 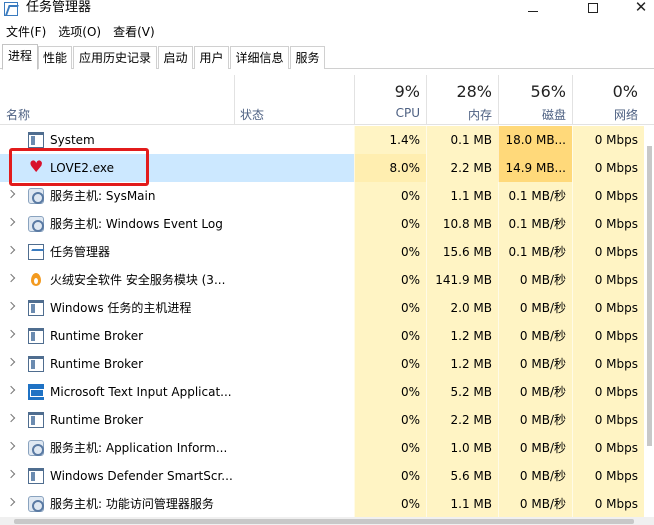 I want to click on minimize-button, so click(x=533, y=9).